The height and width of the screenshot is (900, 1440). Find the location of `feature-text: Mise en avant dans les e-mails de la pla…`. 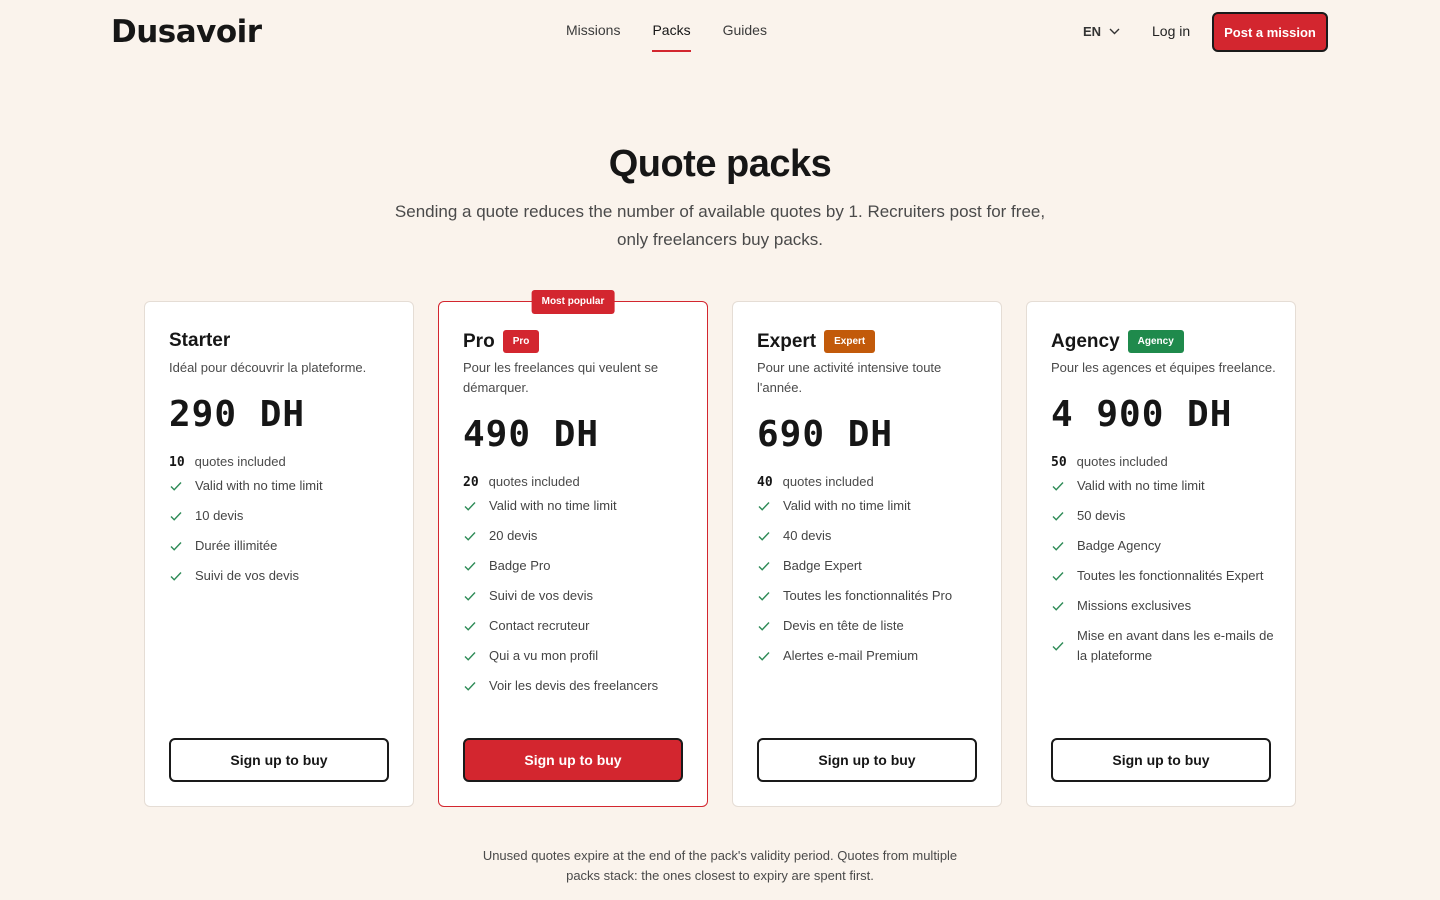

feature-text: Mise en avant dans les e-mails de la pla… is located at coordinates (1175, 645).